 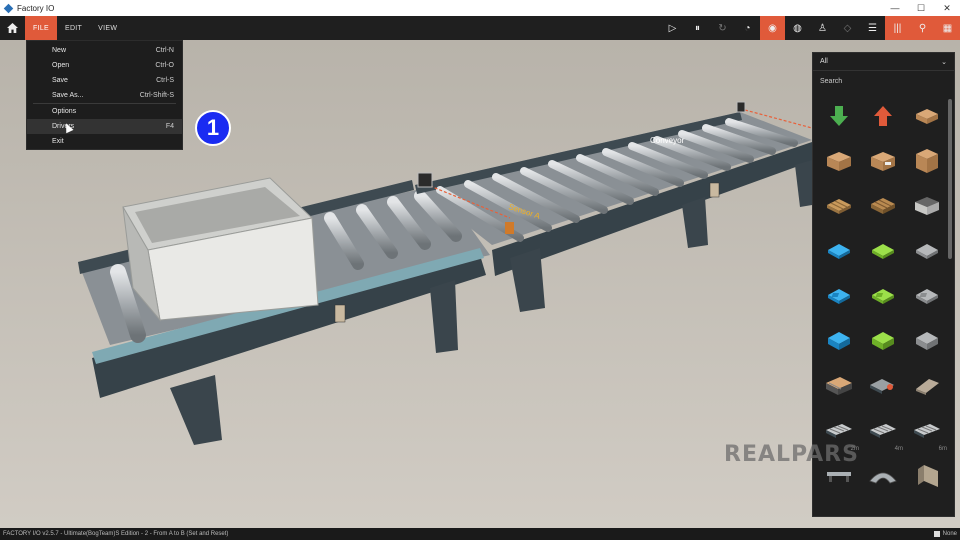 I want to click on pallet-icon, so click(x=839, y=206).